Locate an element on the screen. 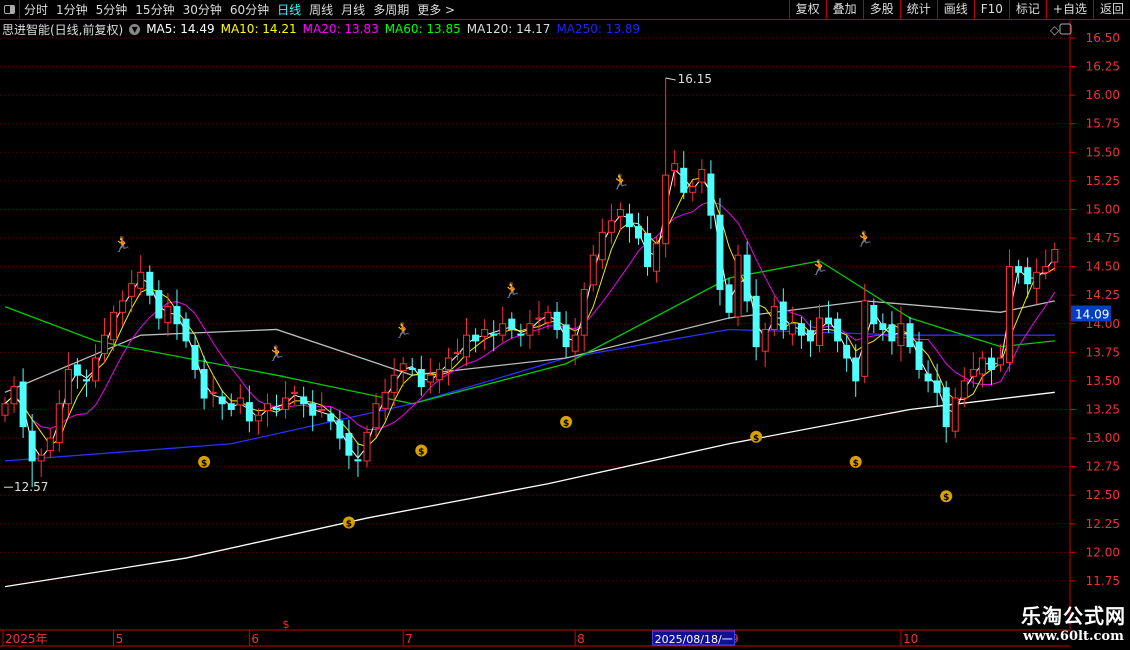 The width and height of the screenshot is (1130, 650). watermark: 乐淘公式网 www.60lt.com is located at coordinates (1073, 622).